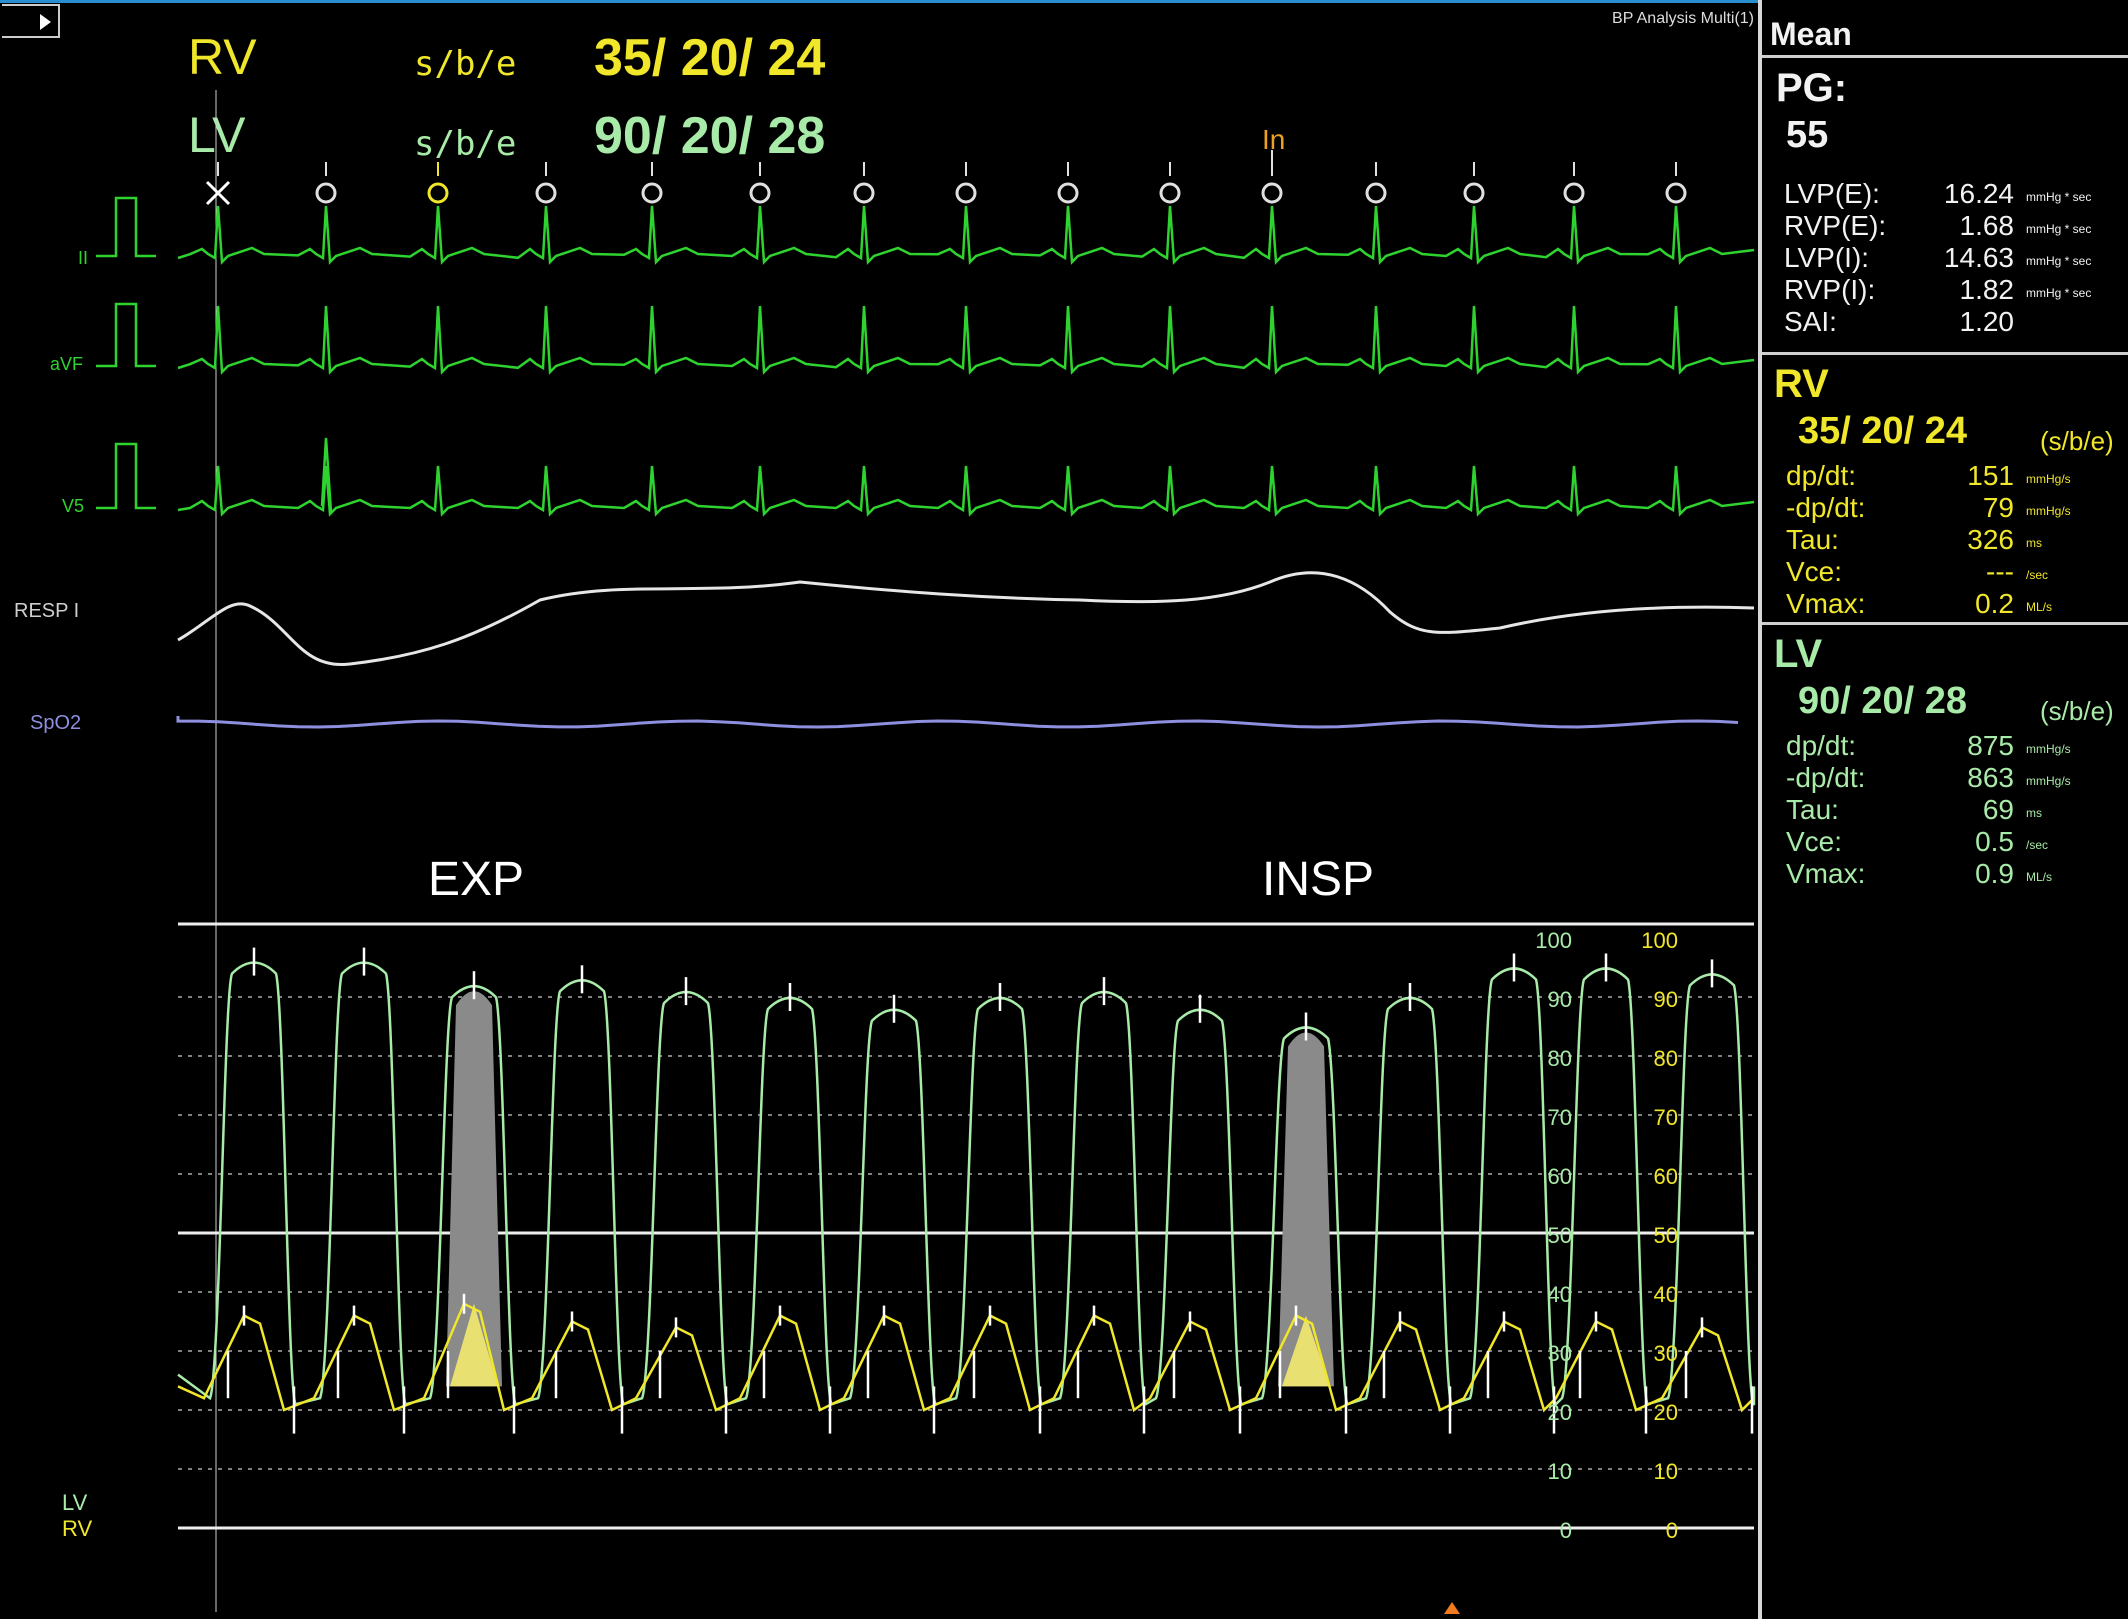 This screenshot has height=1619, width=2128. What do you see at coordinates (1994, 603) in the screenshot?
I see `metric-value: 0.2` at bounding box center [1994, 603].